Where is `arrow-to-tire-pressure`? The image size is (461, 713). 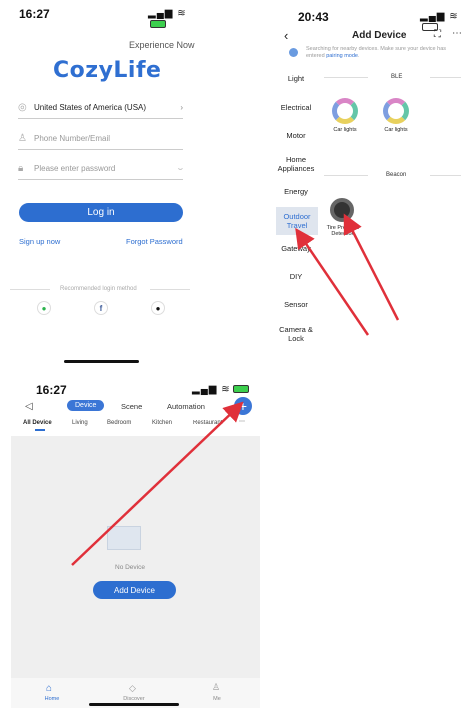
arrow-to-tire-pressure is located at coordinates (371, 267).